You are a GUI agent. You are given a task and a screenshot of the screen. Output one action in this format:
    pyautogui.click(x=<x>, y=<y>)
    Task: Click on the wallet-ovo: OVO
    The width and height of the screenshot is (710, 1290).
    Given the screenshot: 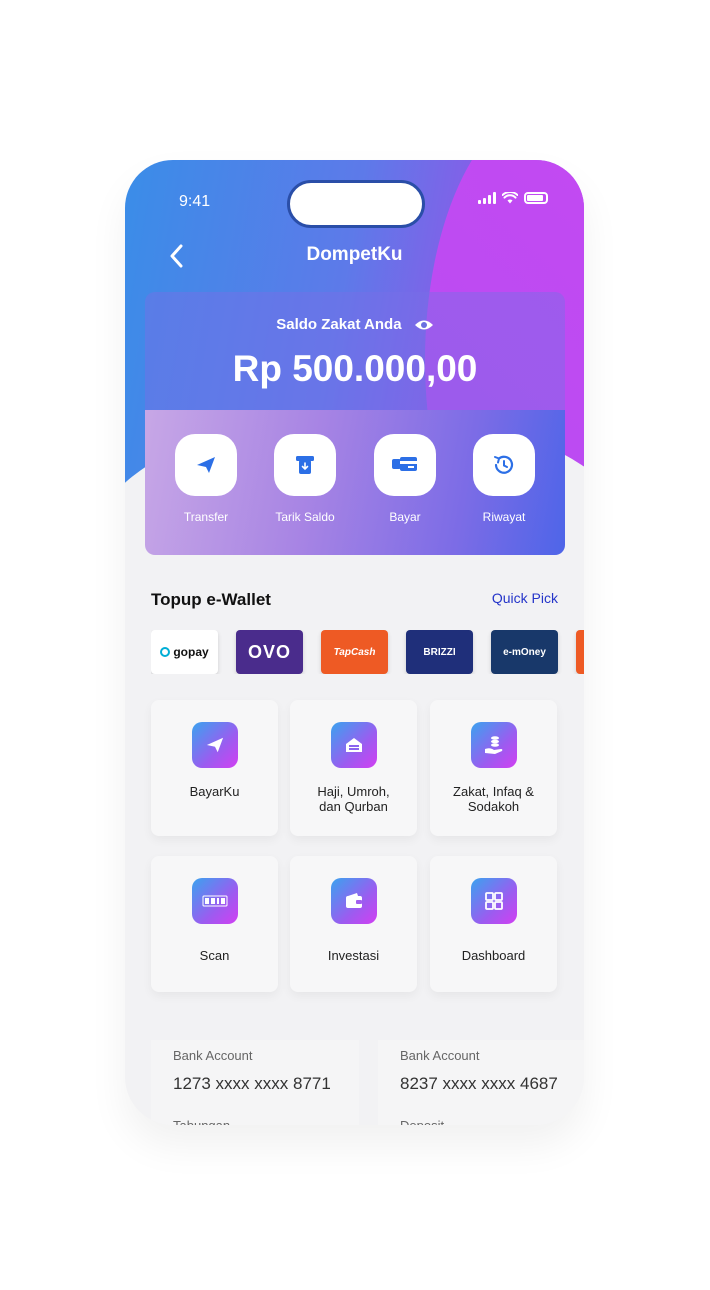 What is the action you would take?
    pyautogui.click(x=269, y=652)
    